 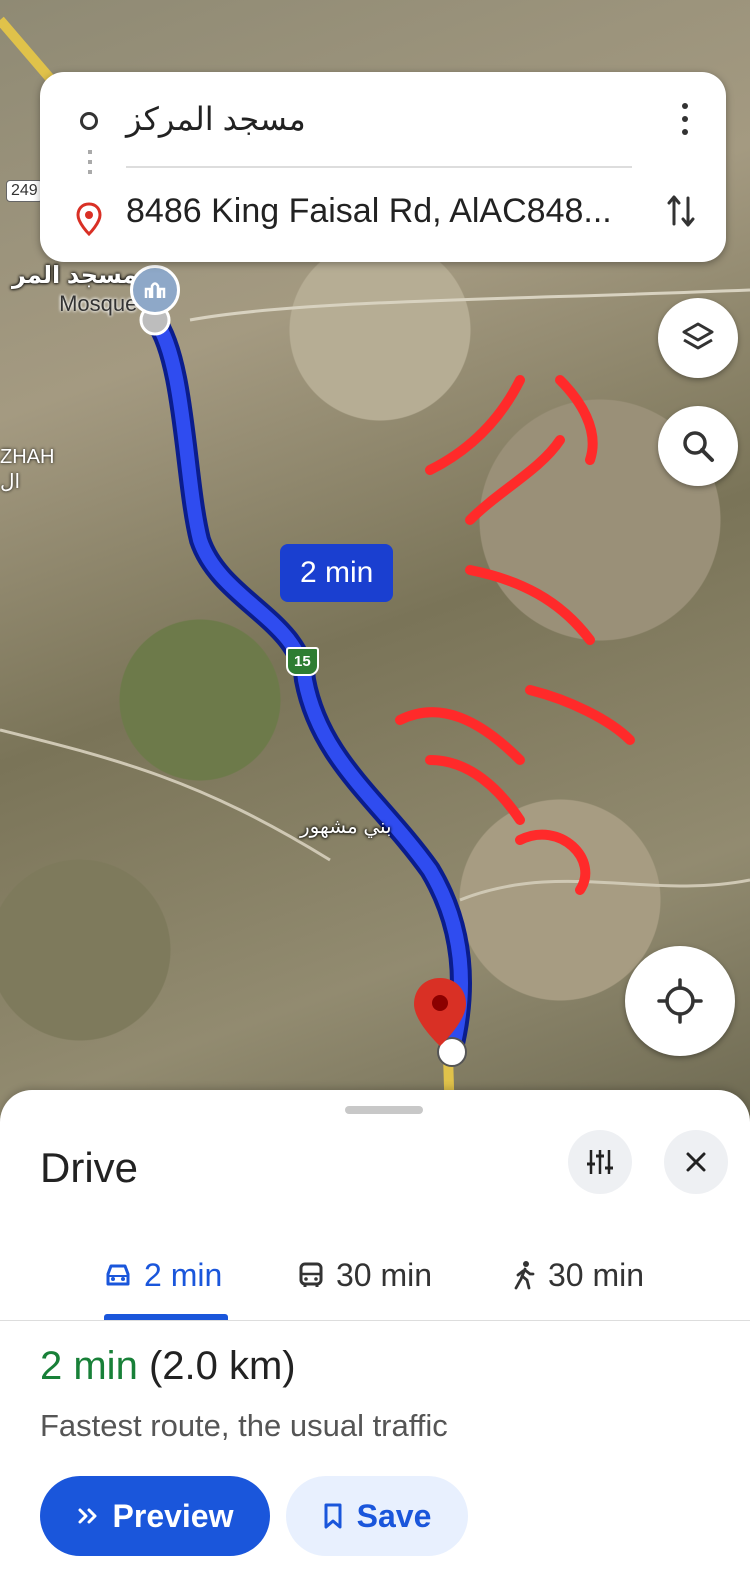 I want to click on route-summary: 2 min (2.0 km), so click(x=168, y=1366).